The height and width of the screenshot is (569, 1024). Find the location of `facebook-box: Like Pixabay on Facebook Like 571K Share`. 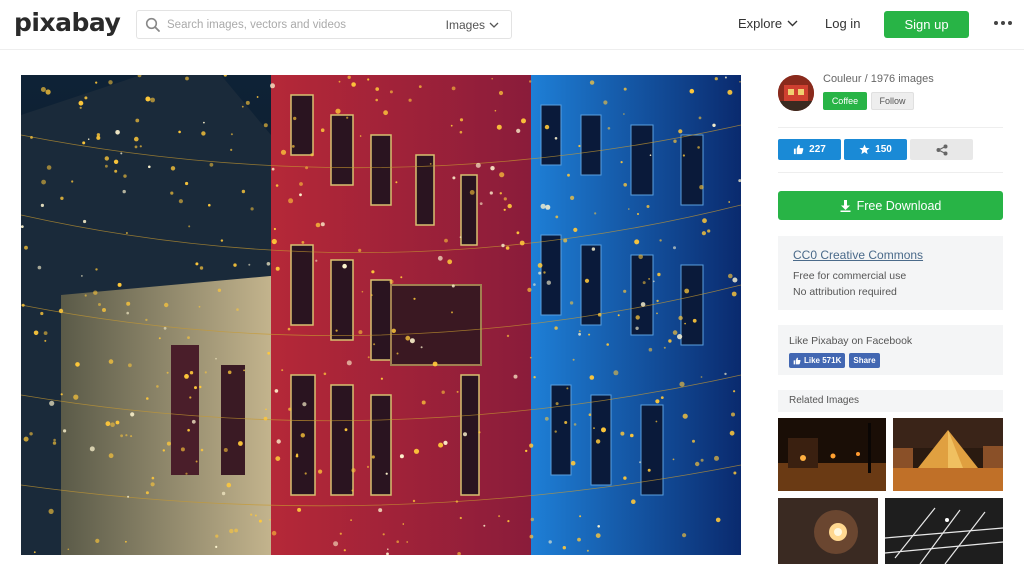

facebook-box: Like Pixabay on Facebook Like 571K Share is located at coordinates (890, 350).